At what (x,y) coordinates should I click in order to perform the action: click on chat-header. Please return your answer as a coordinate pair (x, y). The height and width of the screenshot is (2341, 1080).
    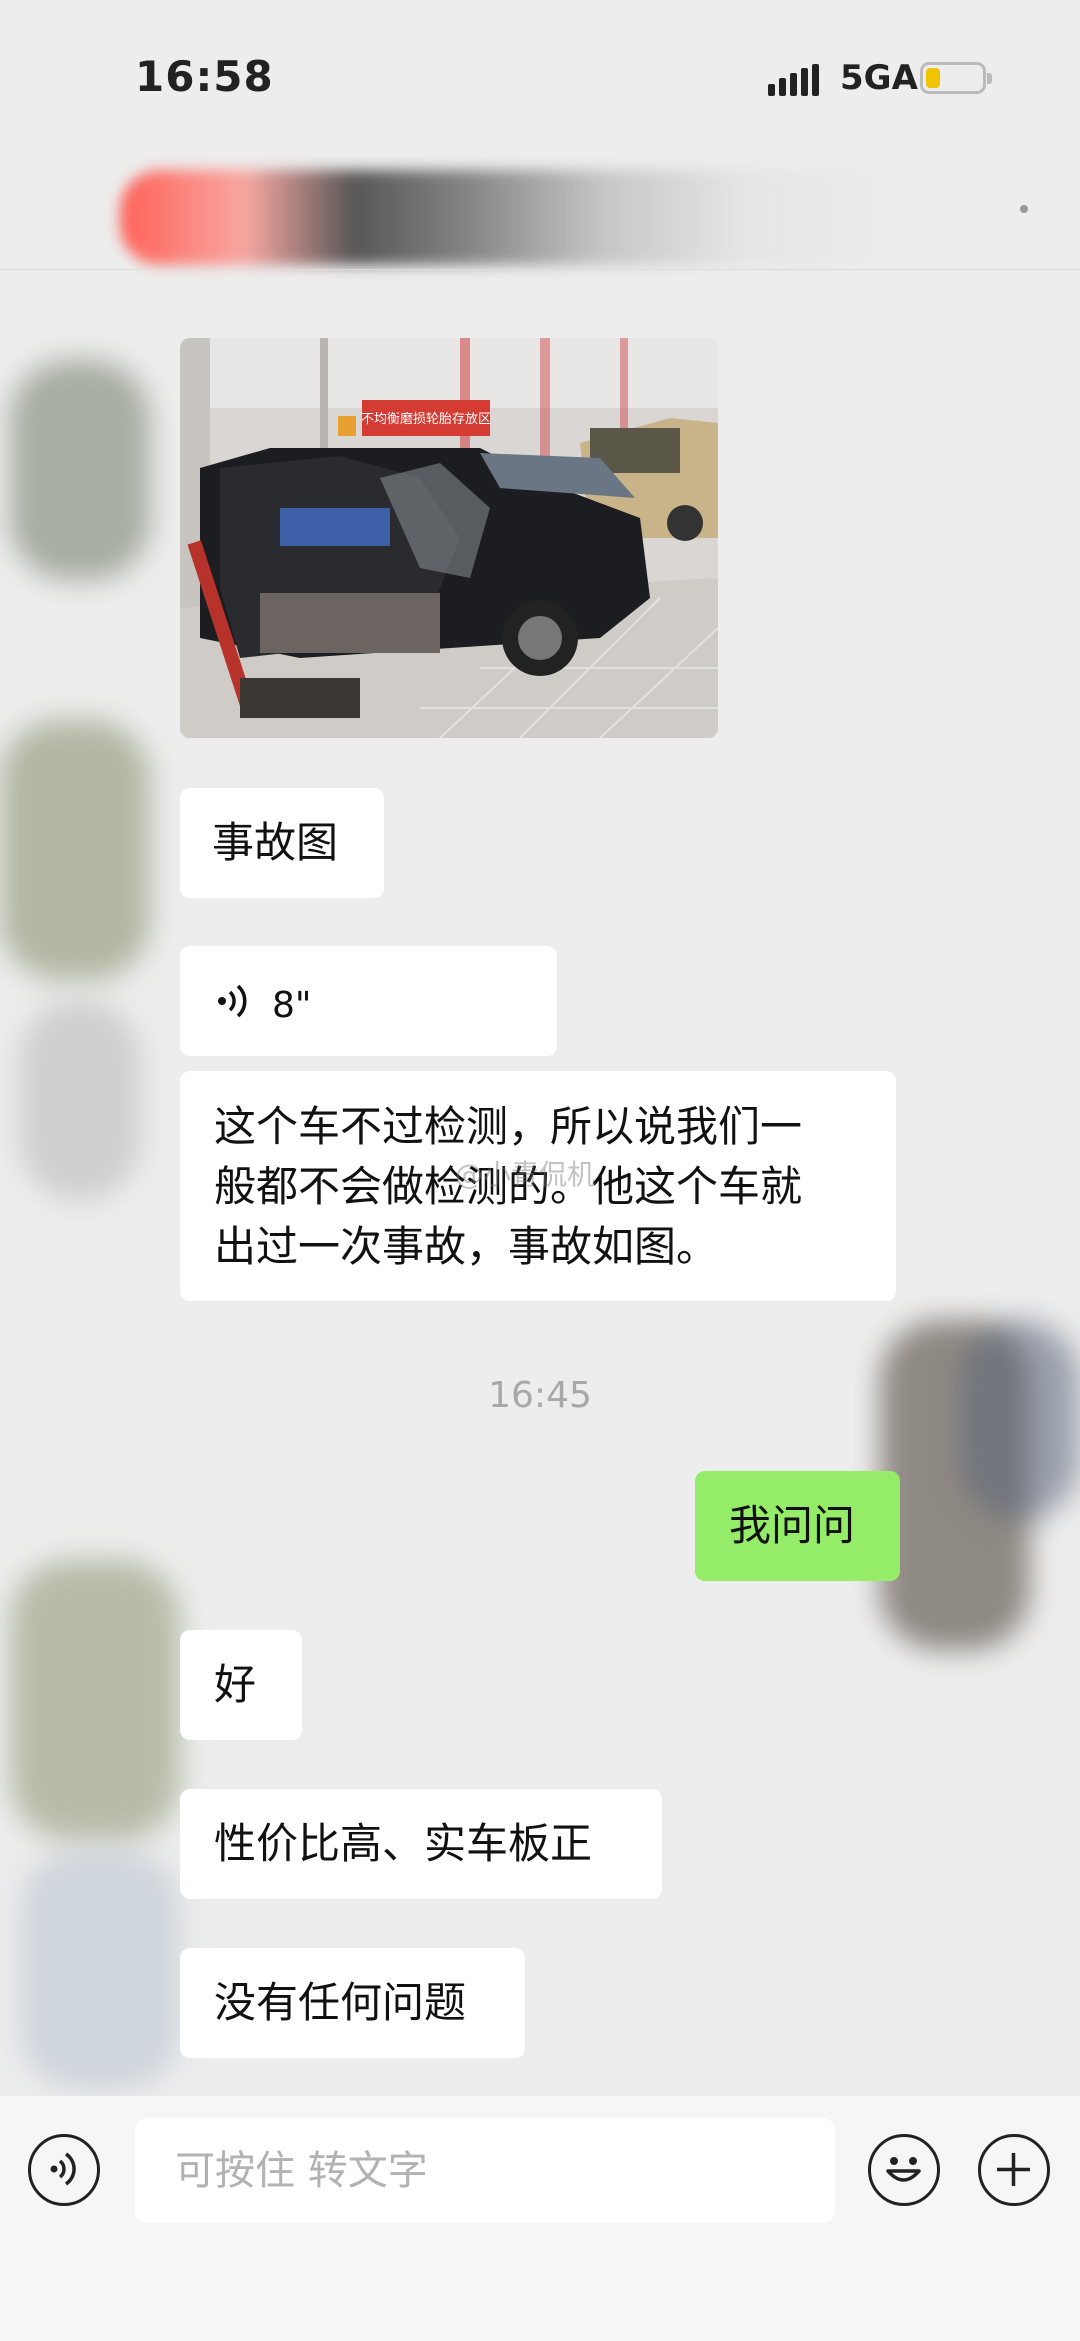
    Looking at the image, I should click on (540, 210).